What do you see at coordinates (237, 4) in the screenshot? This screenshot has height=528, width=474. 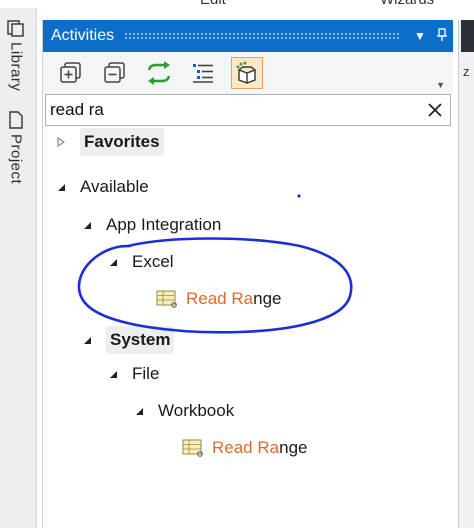 I see `top-menu-strip: Edit Wizards` at bounding box center [237, 4].